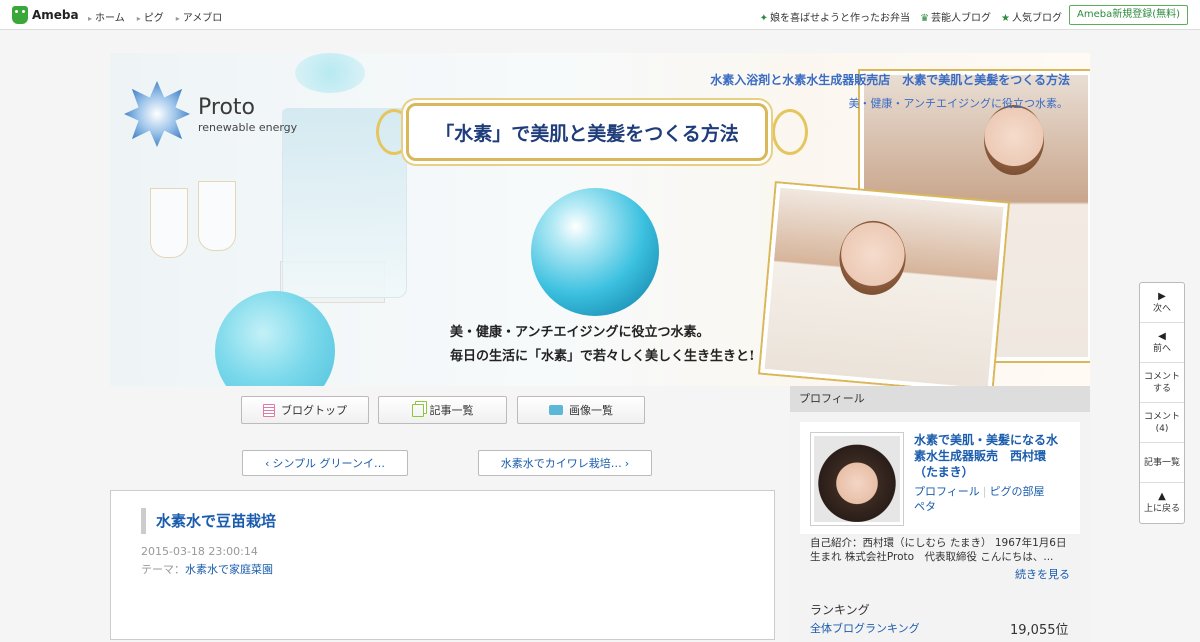 The width and height of the screenshot is (1200, 642). I want to click on nav-home-link: ホーム, so click(106, 16).